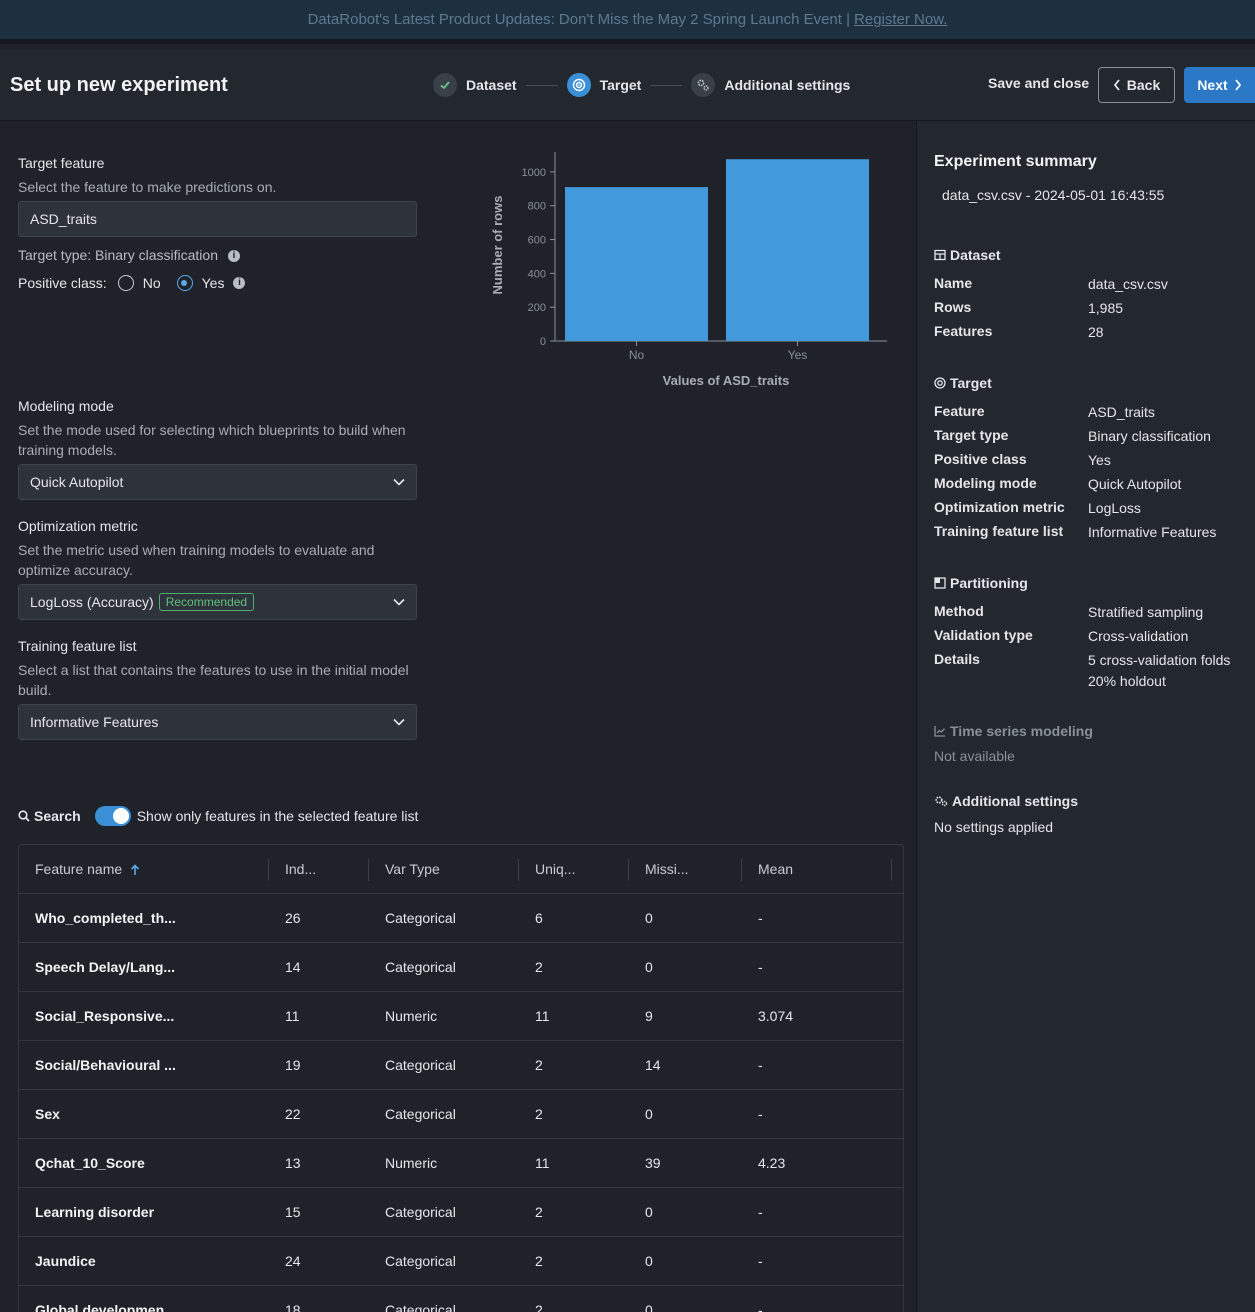 This screenshot has height=1312, width=1255. Describe the element at coordinates (62, 283) in the screenshot. I see `positive-class-label: Positive class:` at that location.